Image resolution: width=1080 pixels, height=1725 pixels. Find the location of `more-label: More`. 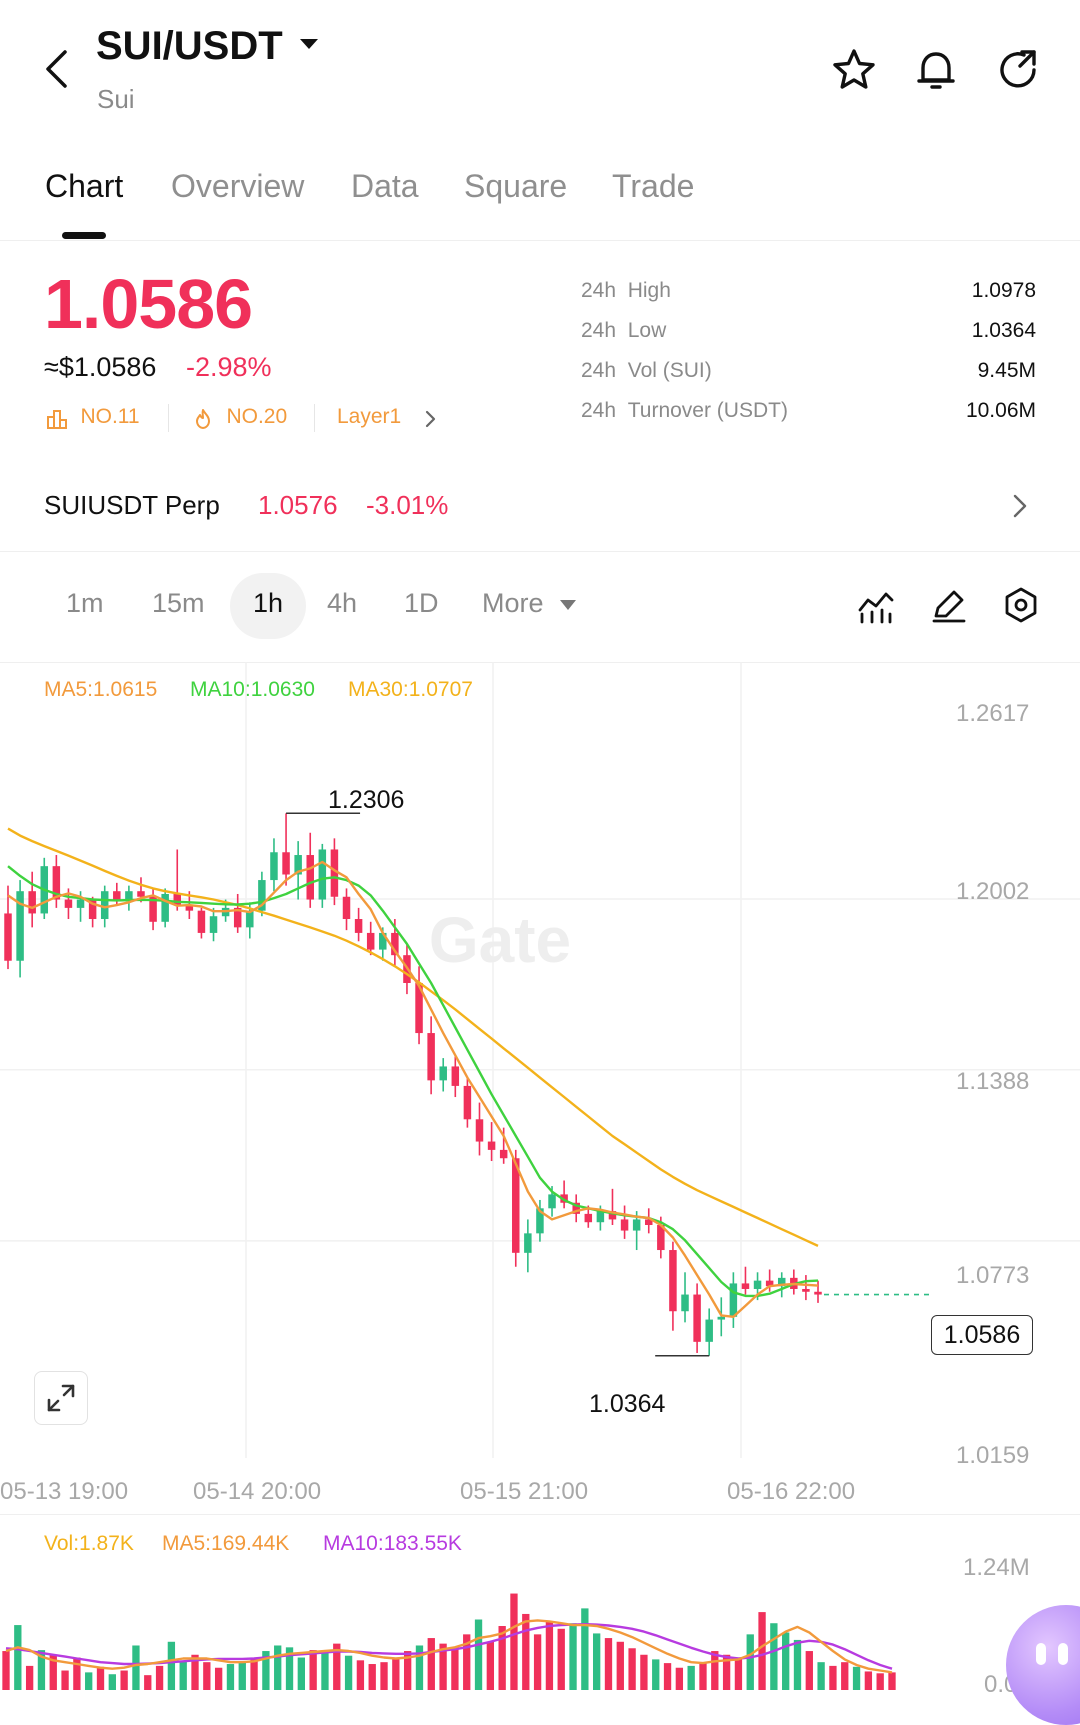

more-label: More is located at coordinates (513, 603).